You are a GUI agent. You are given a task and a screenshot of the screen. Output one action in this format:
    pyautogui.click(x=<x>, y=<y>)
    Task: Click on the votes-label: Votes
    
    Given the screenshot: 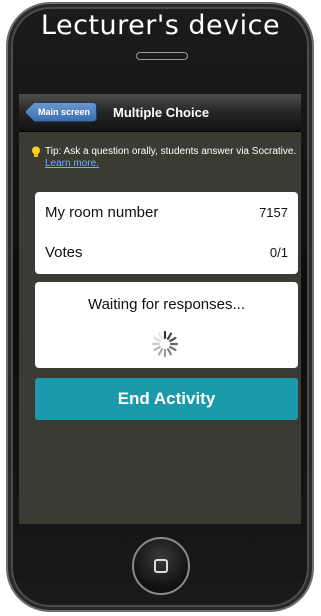 What is the action you would take?
    pyautogui.click(x=64, y=252)
    